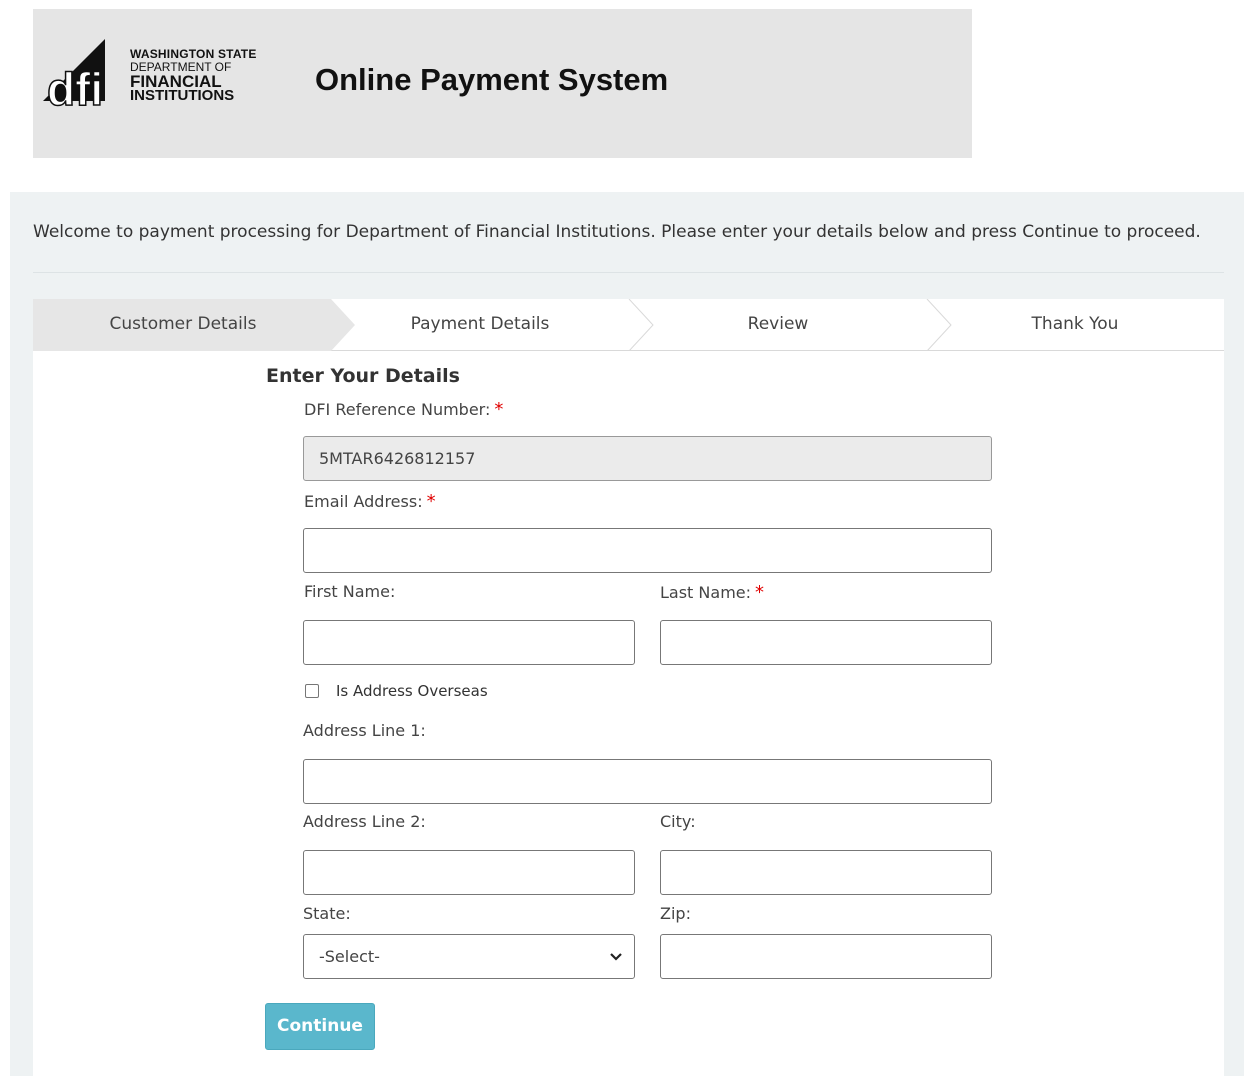 This screenshot has height=1076, width=1244. What do you see at coordinates (412, 691) in the screenshot?
I see `overseas-label: Is Address Overseas` at bounding box center [412, 691].